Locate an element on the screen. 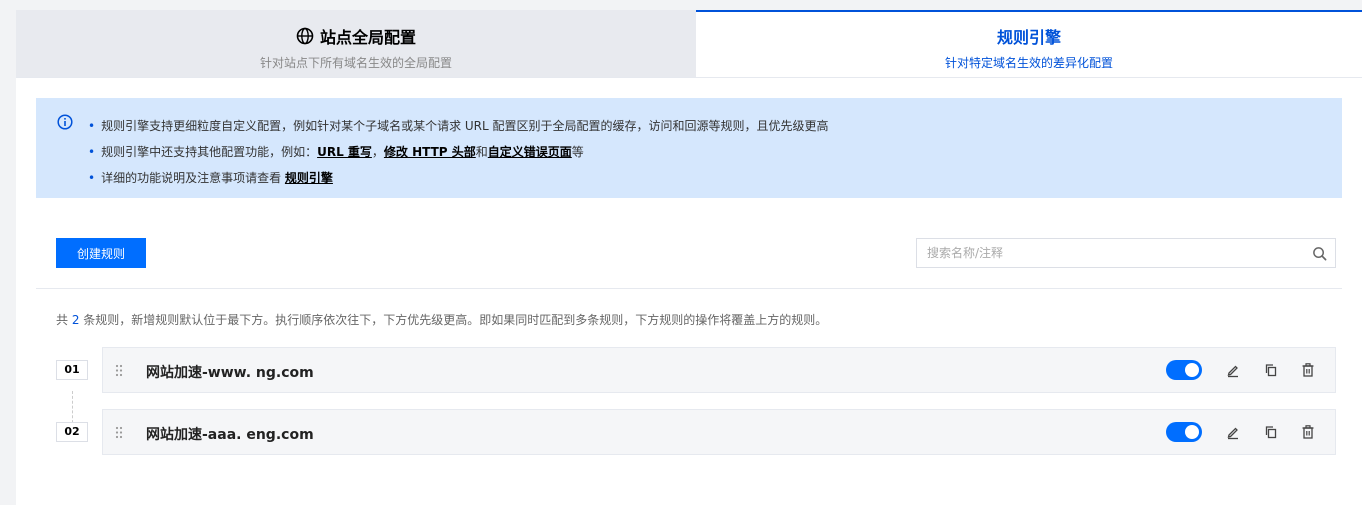 The width and height of the screenshot is (1362, 505). divider is located at coordinates (689, 288).